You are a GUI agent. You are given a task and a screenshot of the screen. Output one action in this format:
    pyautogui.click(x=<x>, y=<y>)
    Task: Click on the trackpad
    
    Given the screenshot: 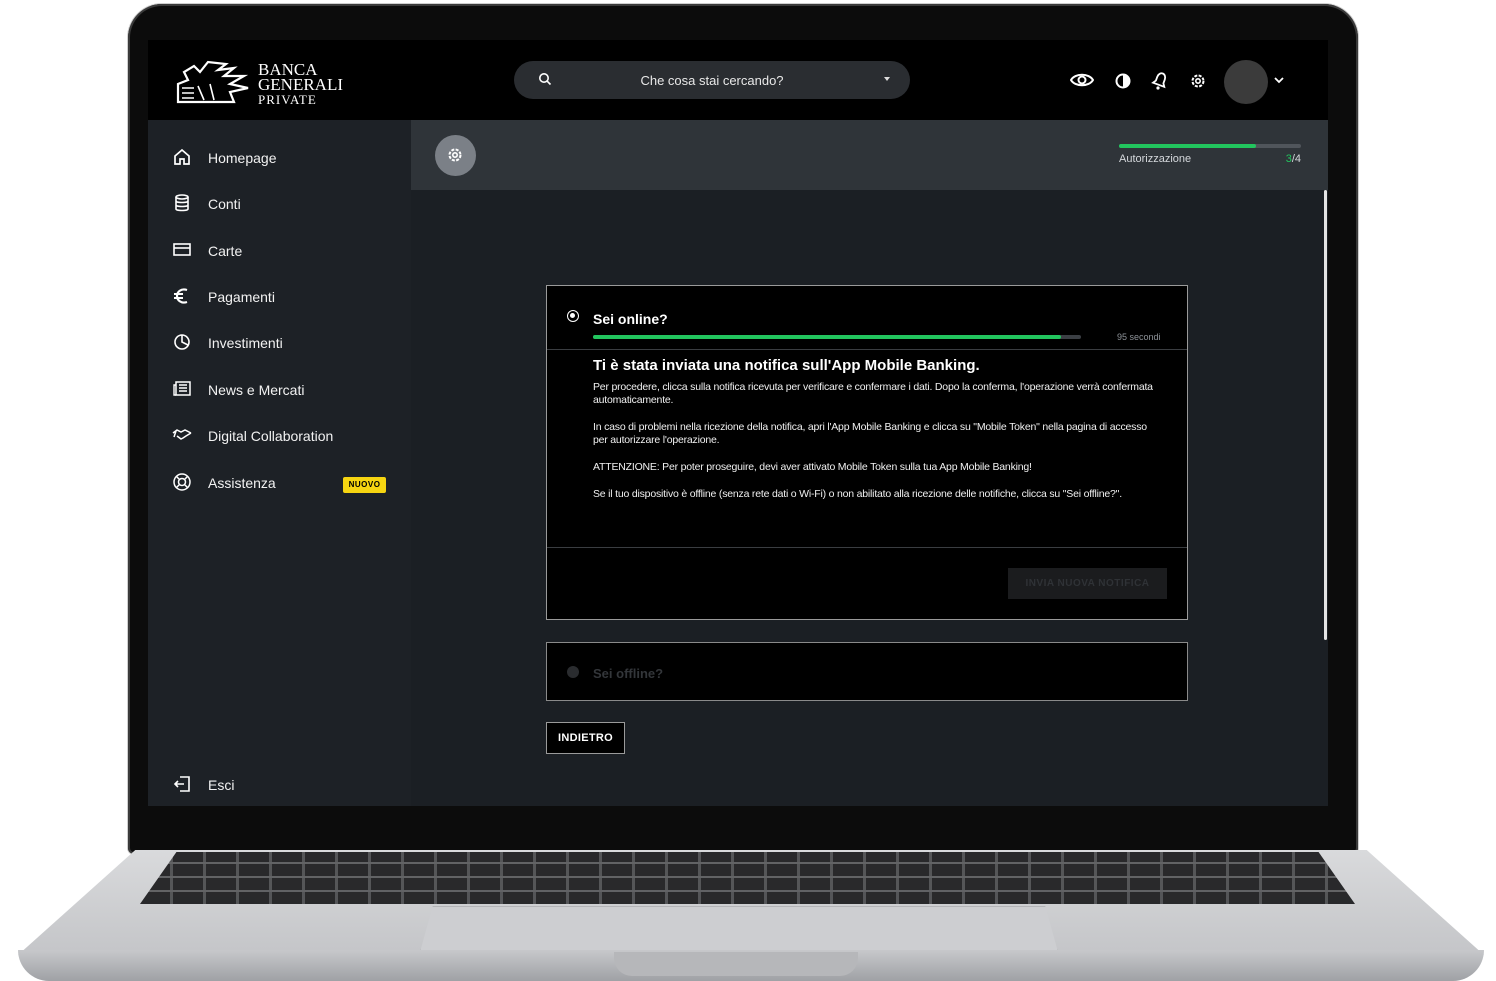 What is the action you would take?
    pyautogui.click(x=739, y=929)
    